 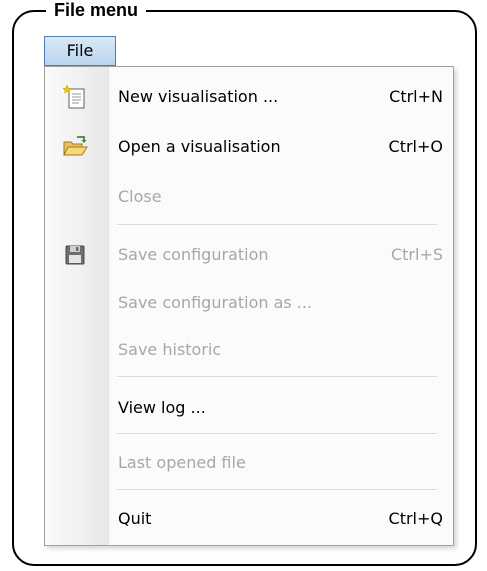 I want to click on menu-item-label: Quit, so click(x=135, y=518).